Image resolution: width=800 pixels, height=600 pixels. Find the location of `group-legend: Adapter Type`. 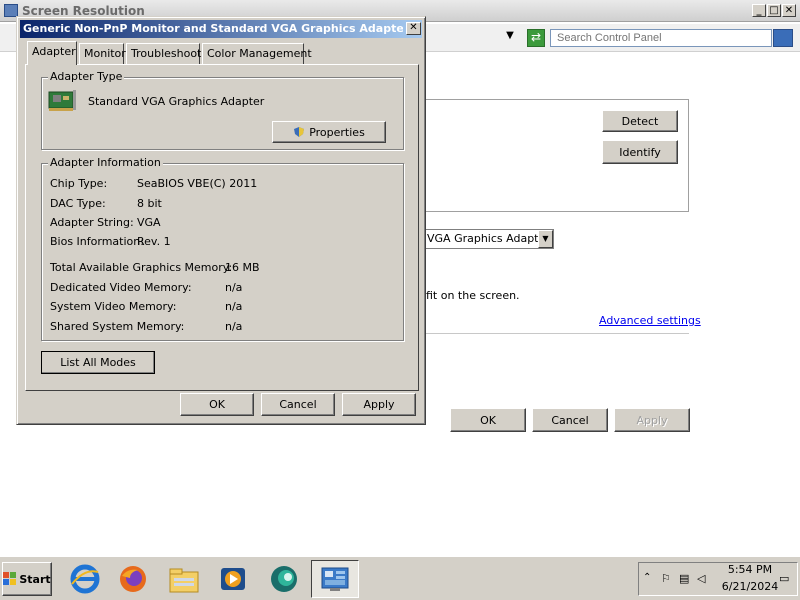

group-legend: Adapter Type is located at coordinates (86, 76).